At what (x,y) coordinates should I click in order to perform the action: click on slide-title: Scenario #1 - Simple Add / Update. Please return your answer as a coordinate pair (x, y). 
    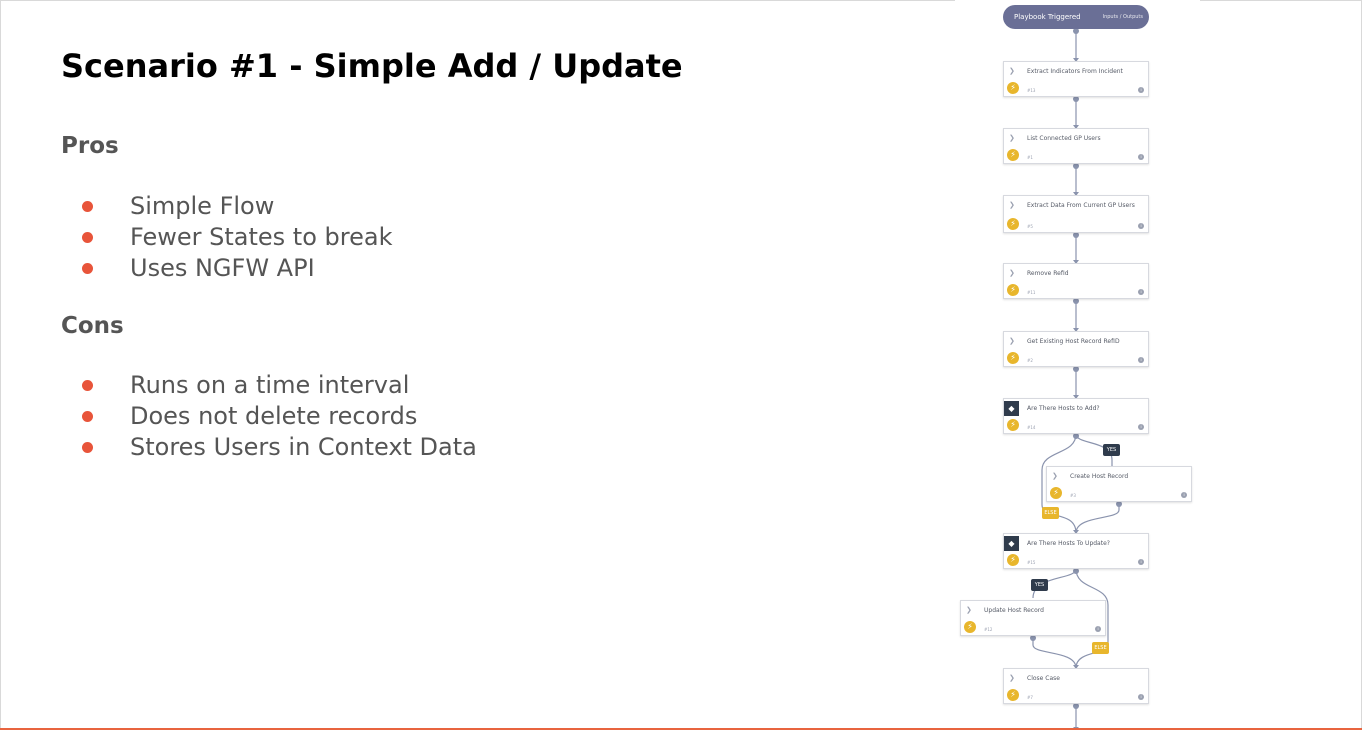
    Looking at the image, I should click on (372, 66).